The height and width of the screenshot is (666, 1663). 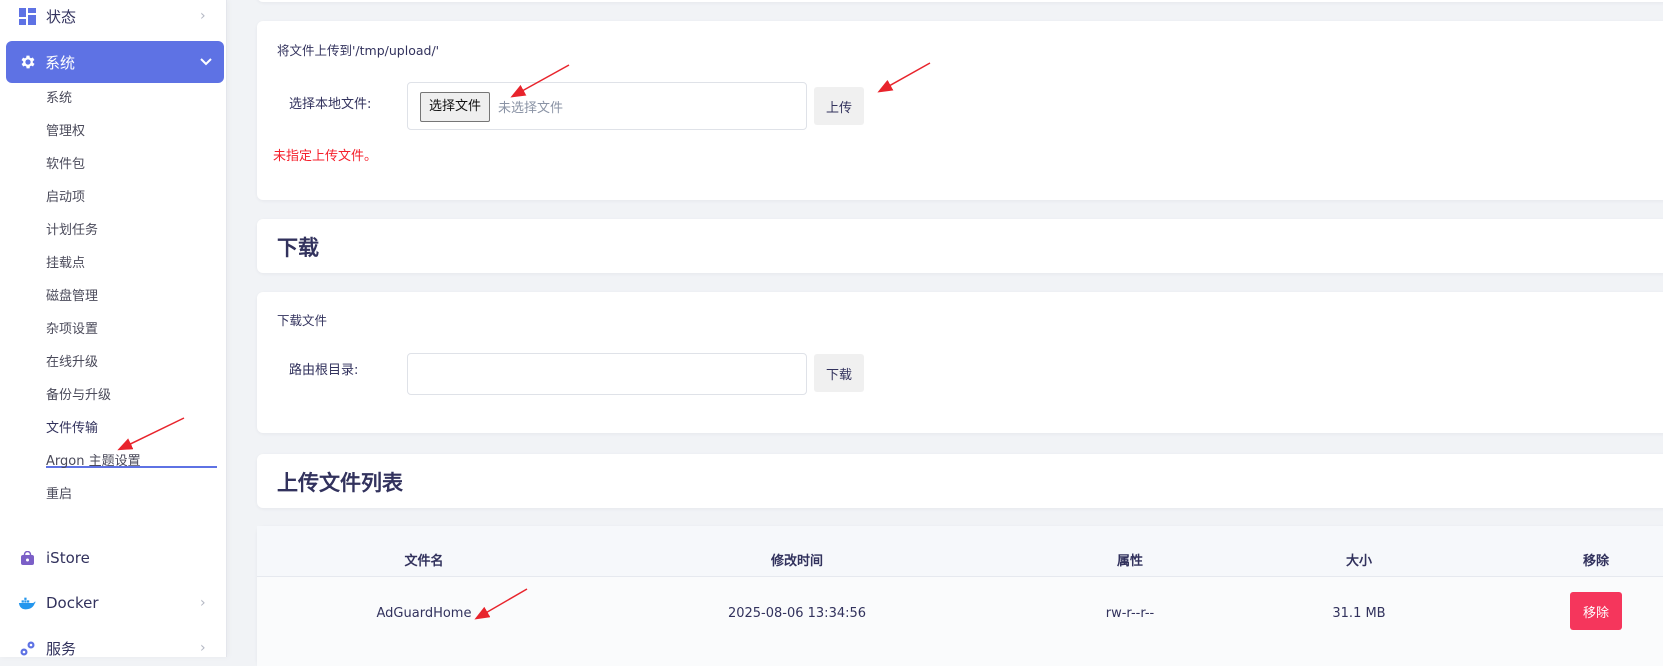 I want to click on sidebar-subitem-system: 系统, so click(x=59, y=99).